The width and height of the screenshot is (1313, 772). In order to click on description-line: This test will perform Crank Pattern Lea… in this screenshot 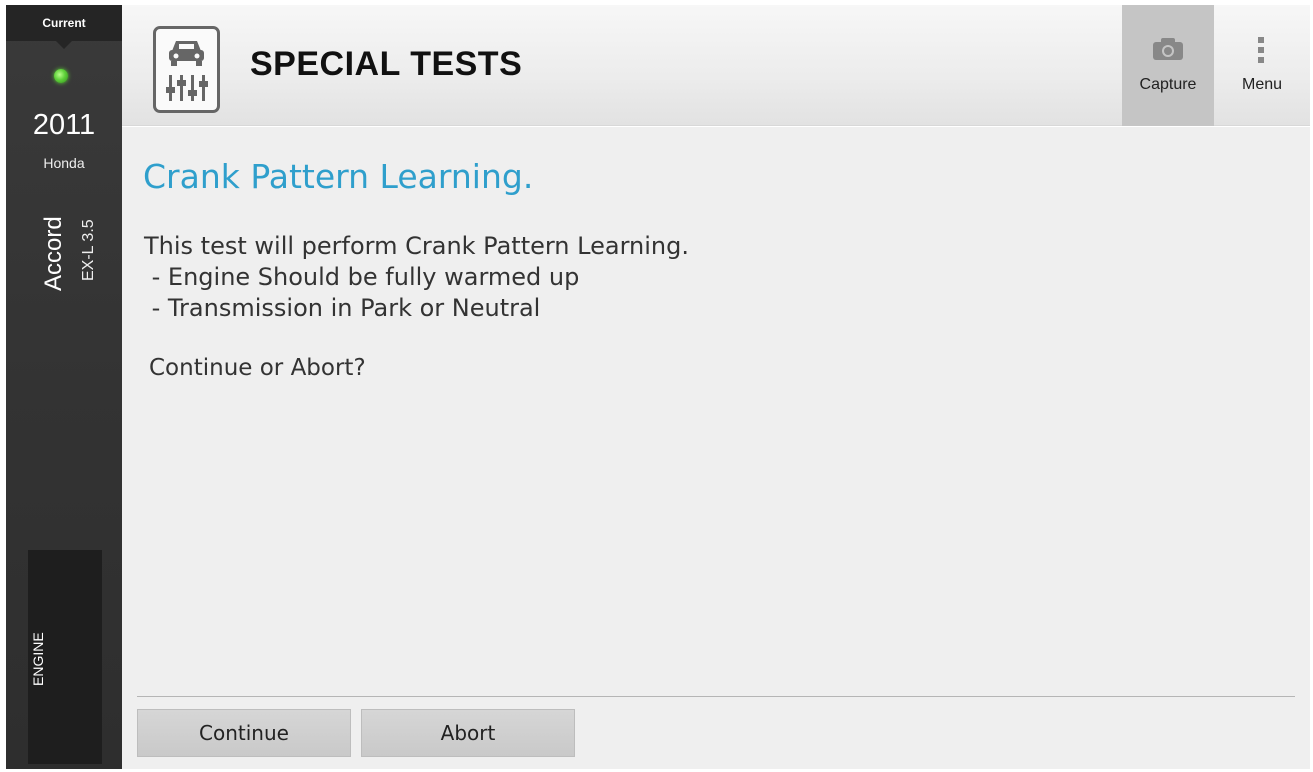, I will do `click(416, 246)`.